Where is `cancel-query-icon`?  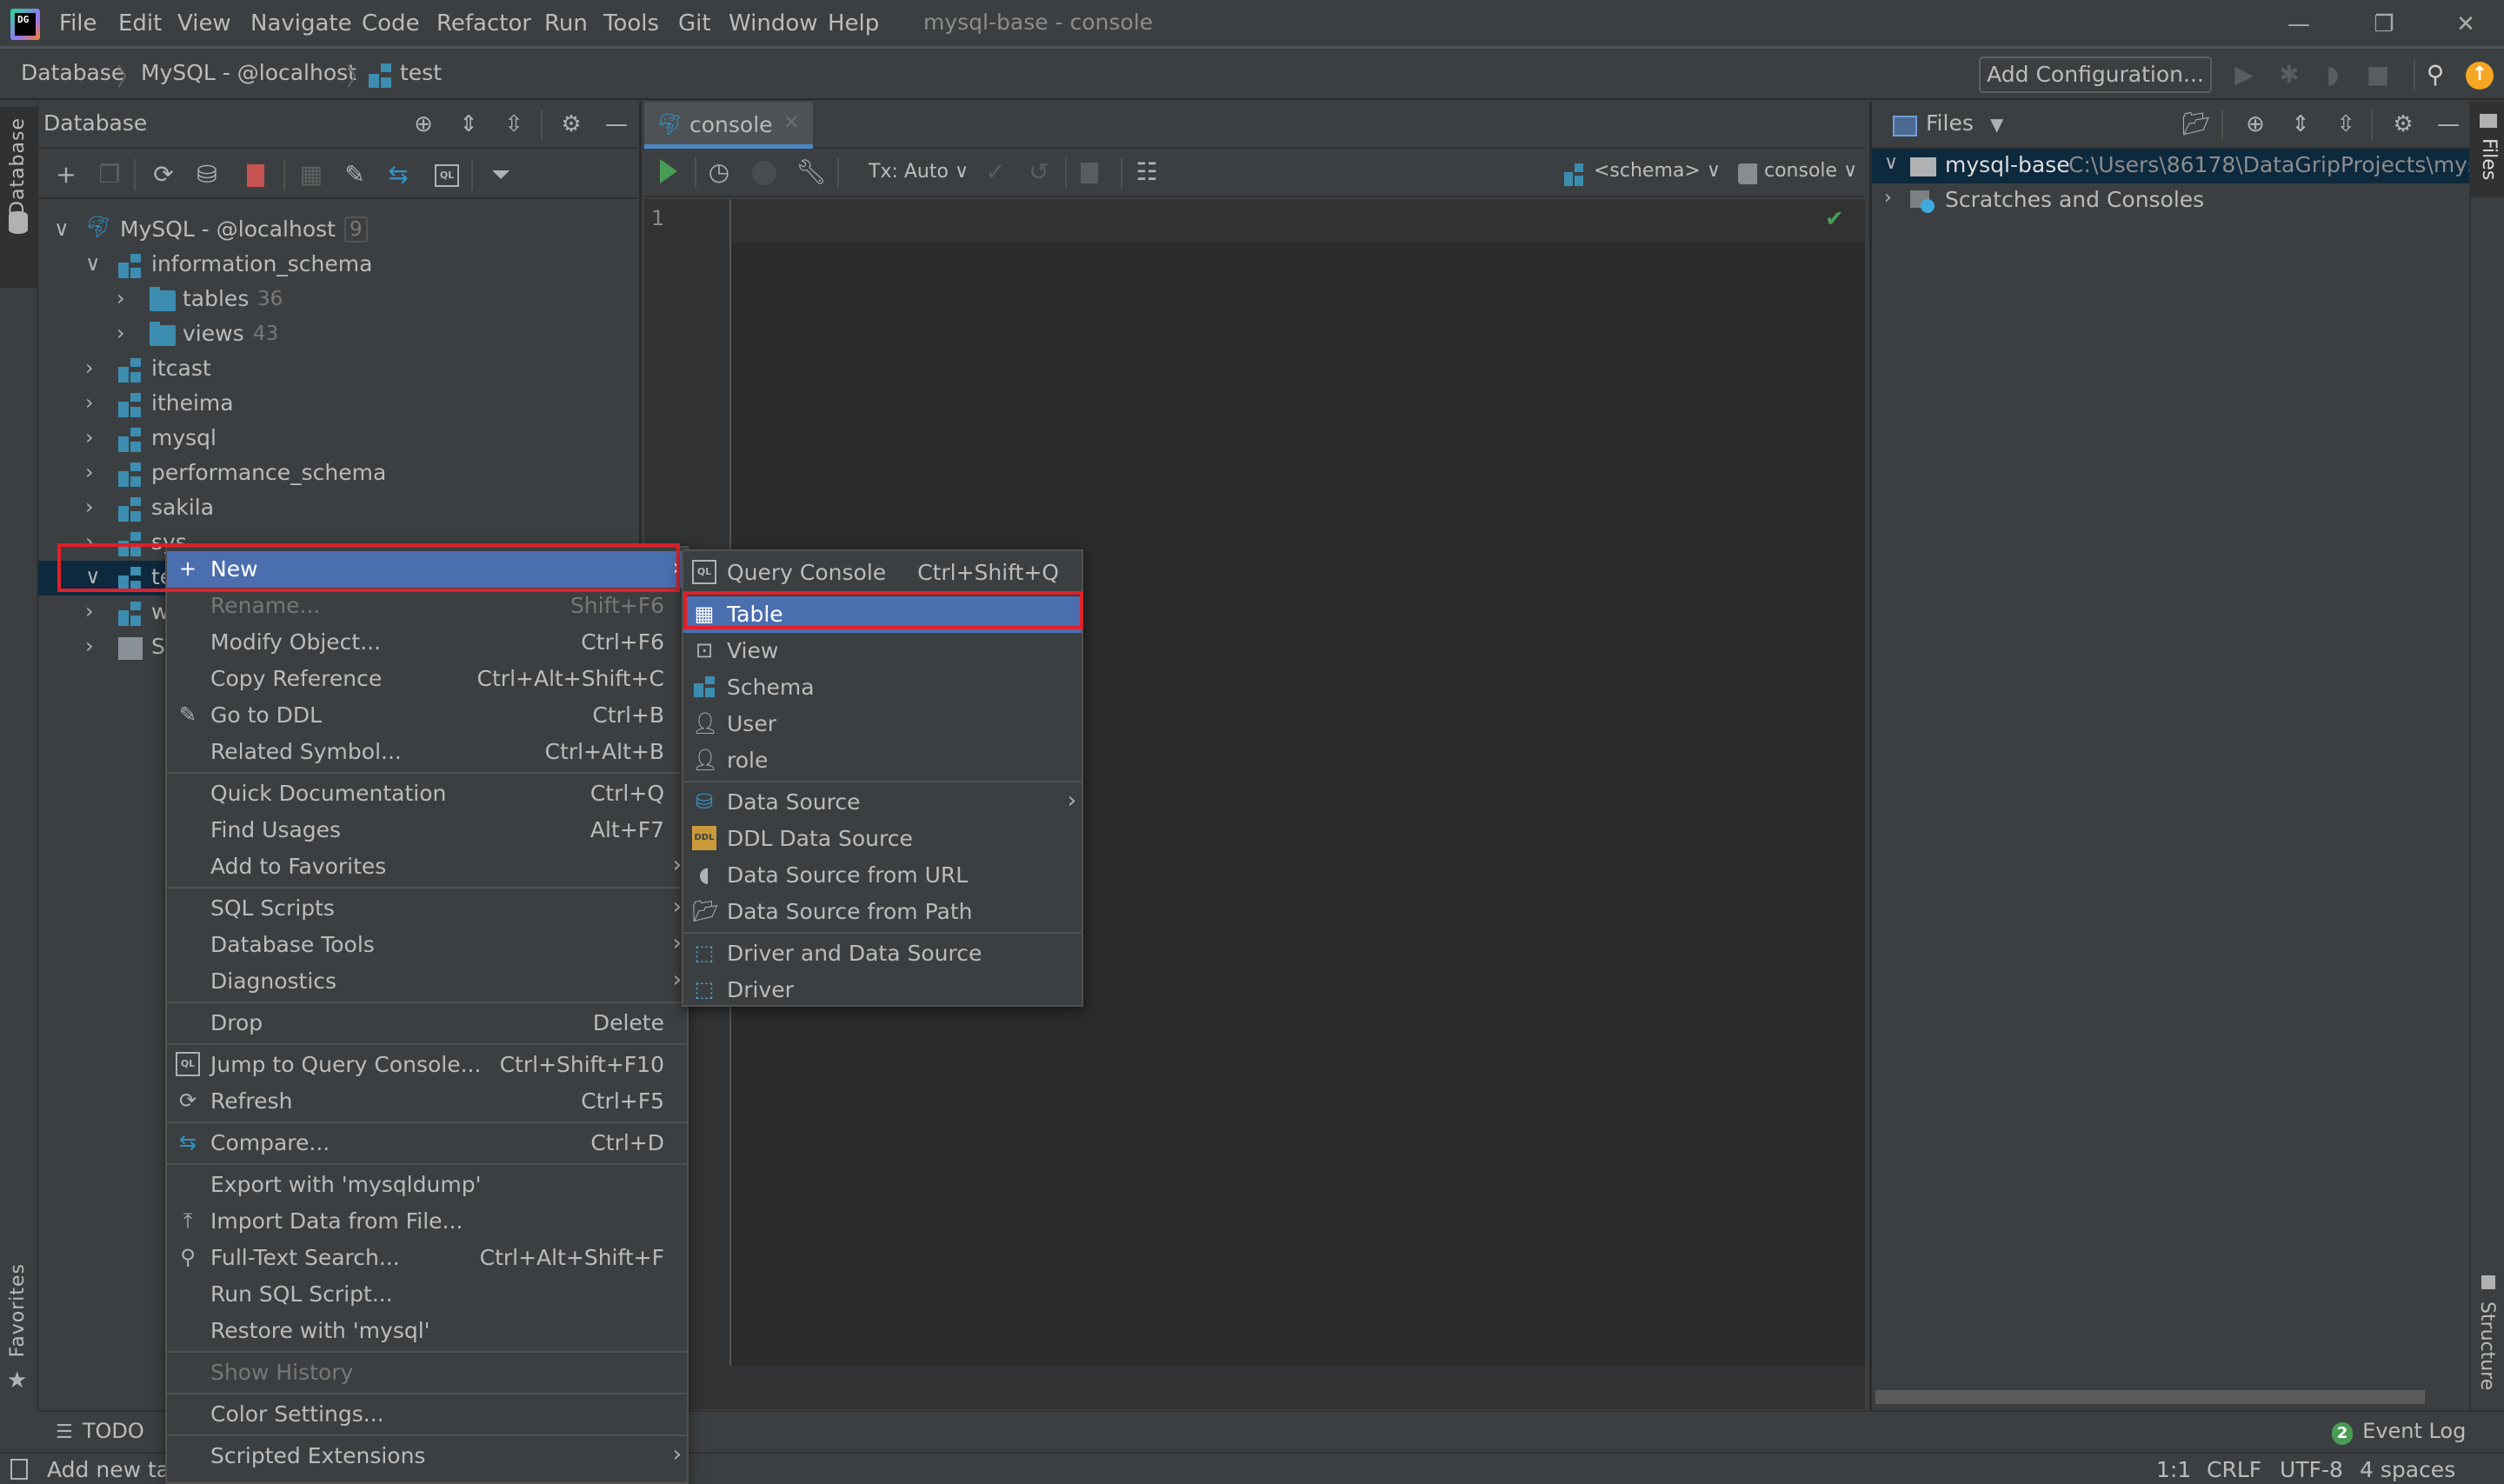
cancel-query-icon is located at coordinates (1089, 173).